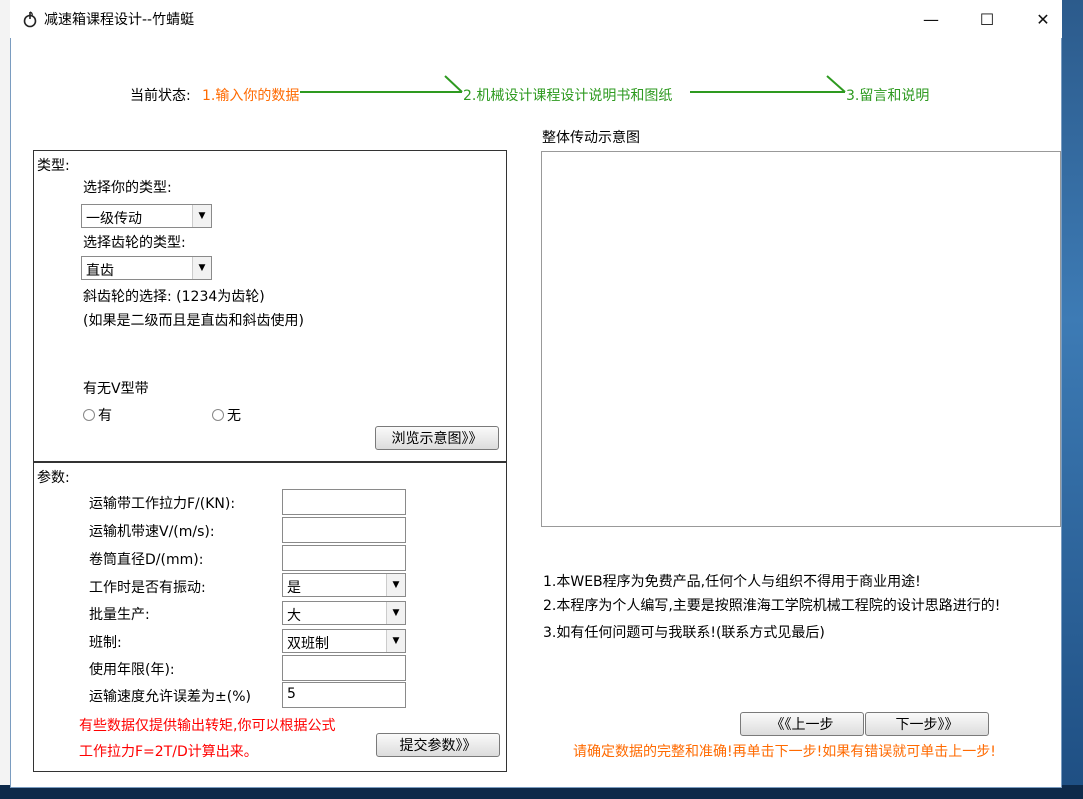 The image size is (1083, 799). I want to click on app-icon, so click(30, 19).